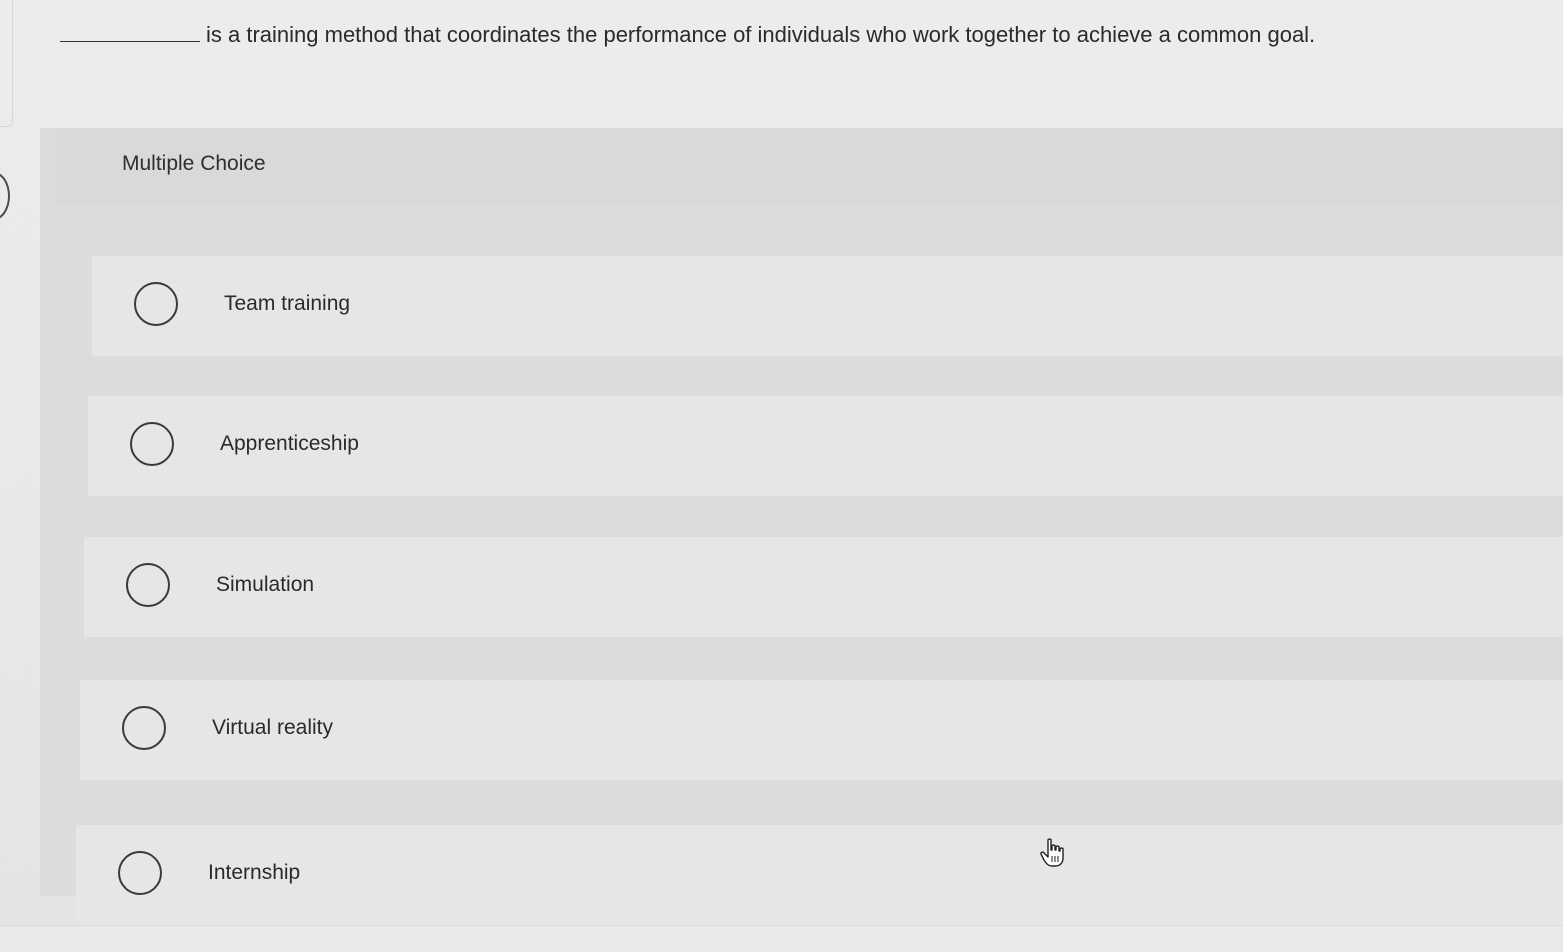 The width and height of the screenshot is (1563, 952). I want to click on answer-option-apprenticeship: Apprenticeship, so click(825, 446).